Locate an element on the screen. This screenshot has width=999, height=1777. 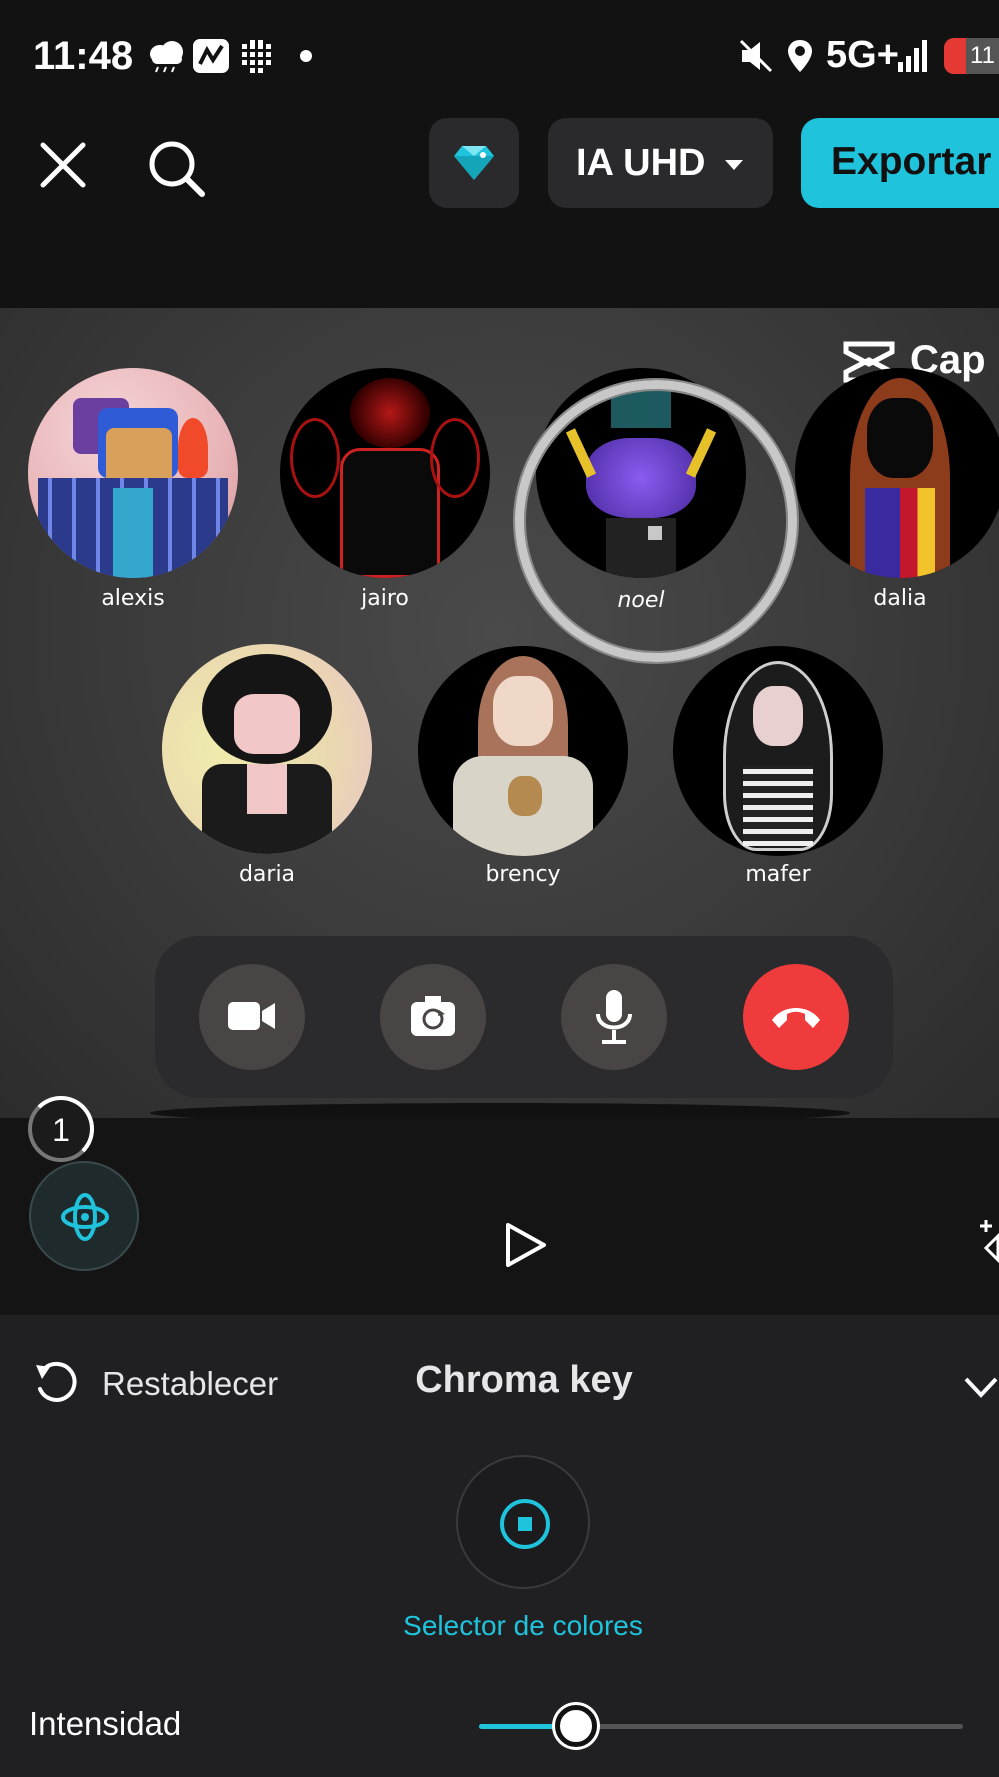
microphone-button is located at coordinates (614, 1017).